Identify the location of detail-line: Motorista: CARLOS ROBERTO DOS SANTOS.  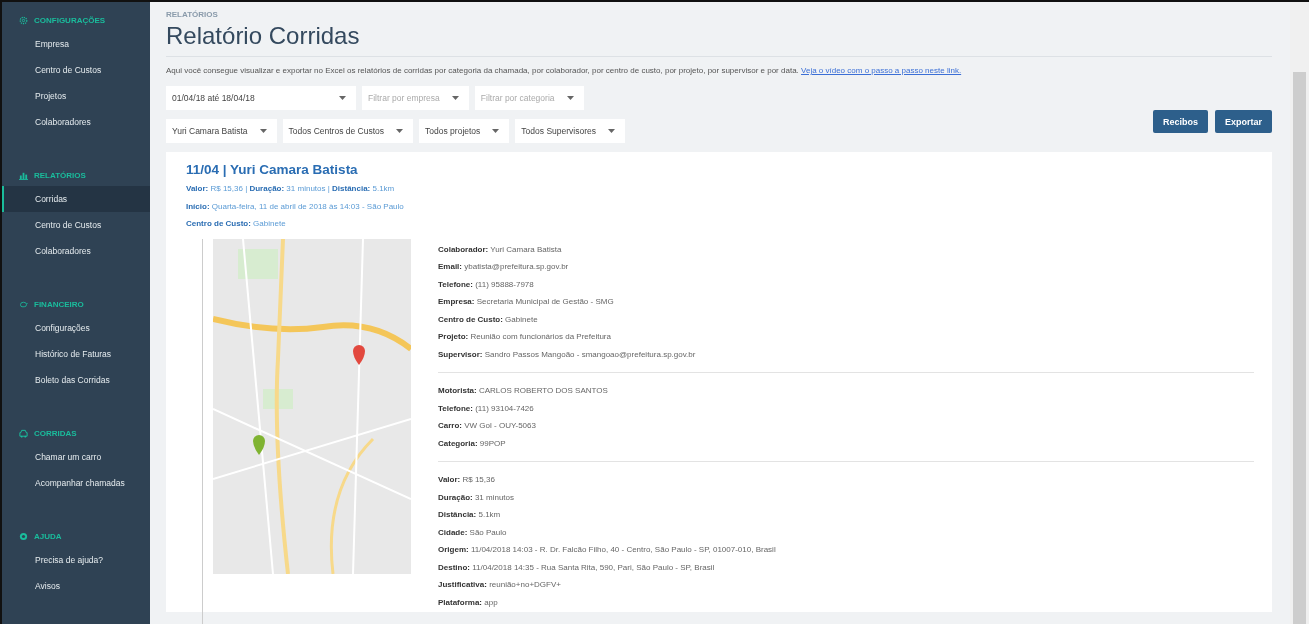
(523, 391).